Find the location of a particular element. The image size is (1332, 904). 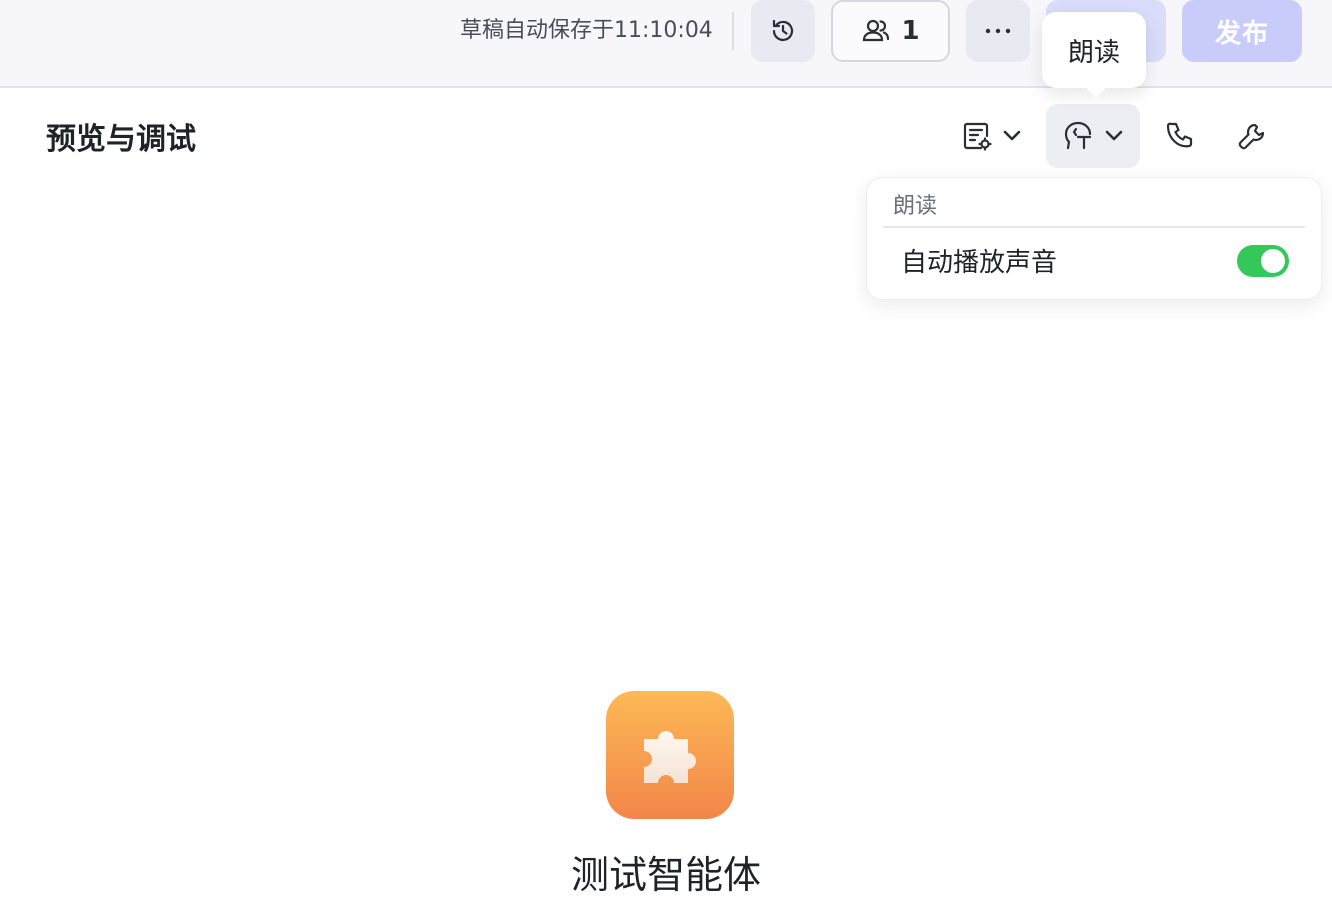

document-settings-button is located at coordinates (991, 136).